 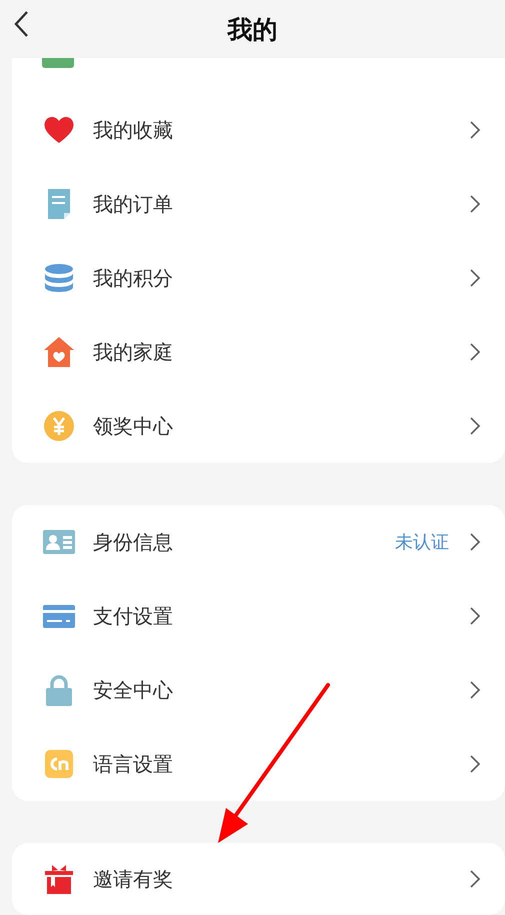 I want to click on coin-stack-icon, so click(x=59, y=278).